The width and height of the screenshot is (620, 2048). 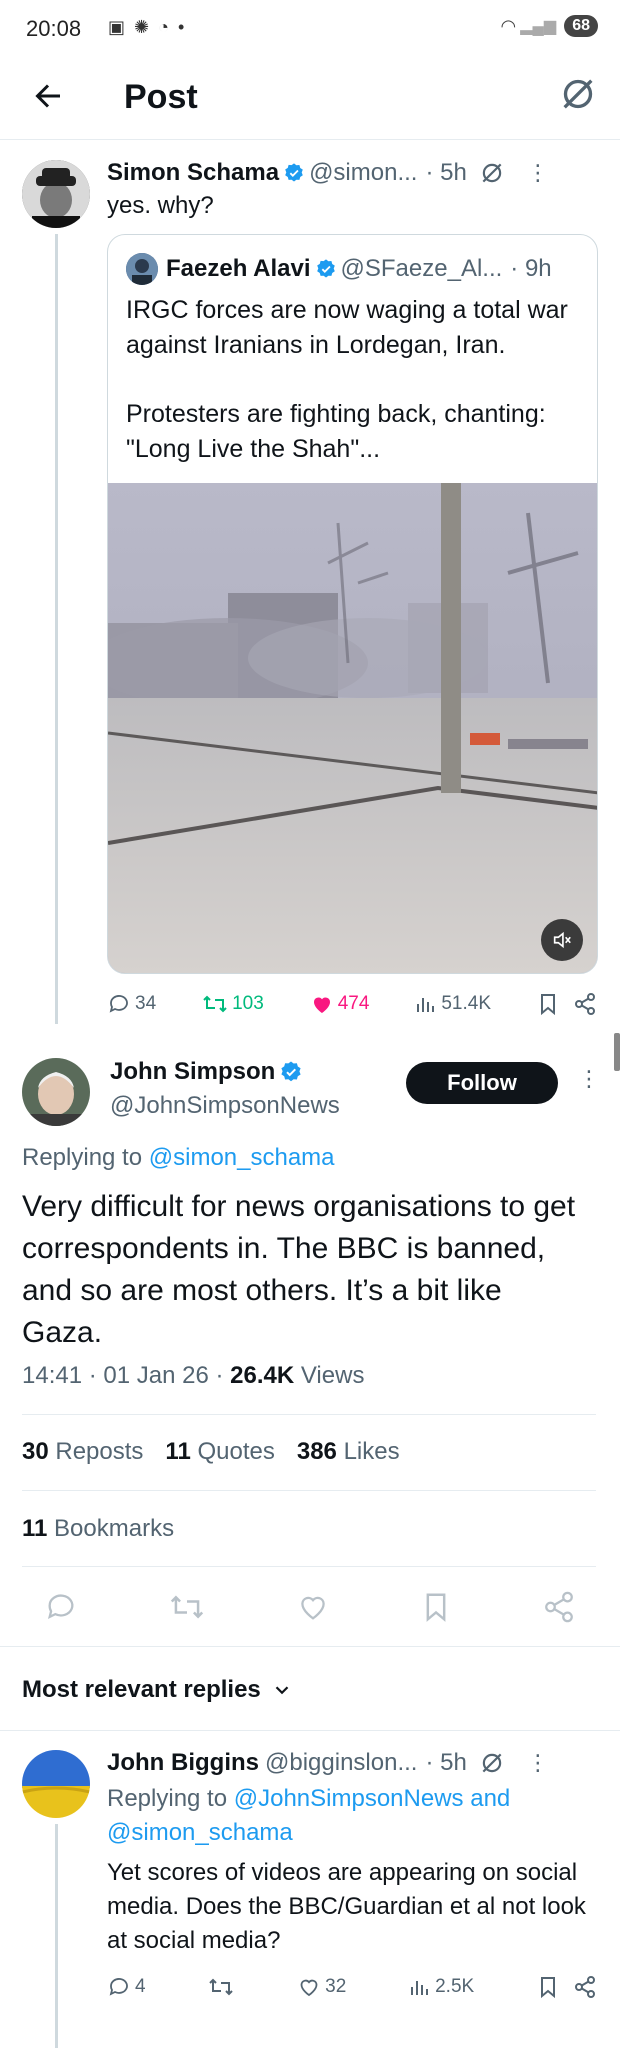 What do you see at coordinates (531, 268) in the screenshot?
I see `quote-time: · 9h` at bounding box center [531, 268].